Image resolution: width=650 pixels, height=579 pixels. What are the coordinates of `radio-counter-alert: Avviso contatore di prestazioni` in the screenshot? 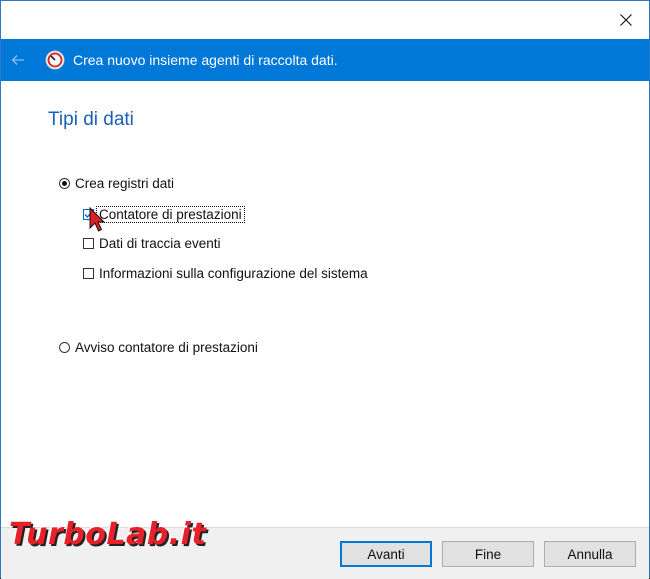 It's located at (158, 347).